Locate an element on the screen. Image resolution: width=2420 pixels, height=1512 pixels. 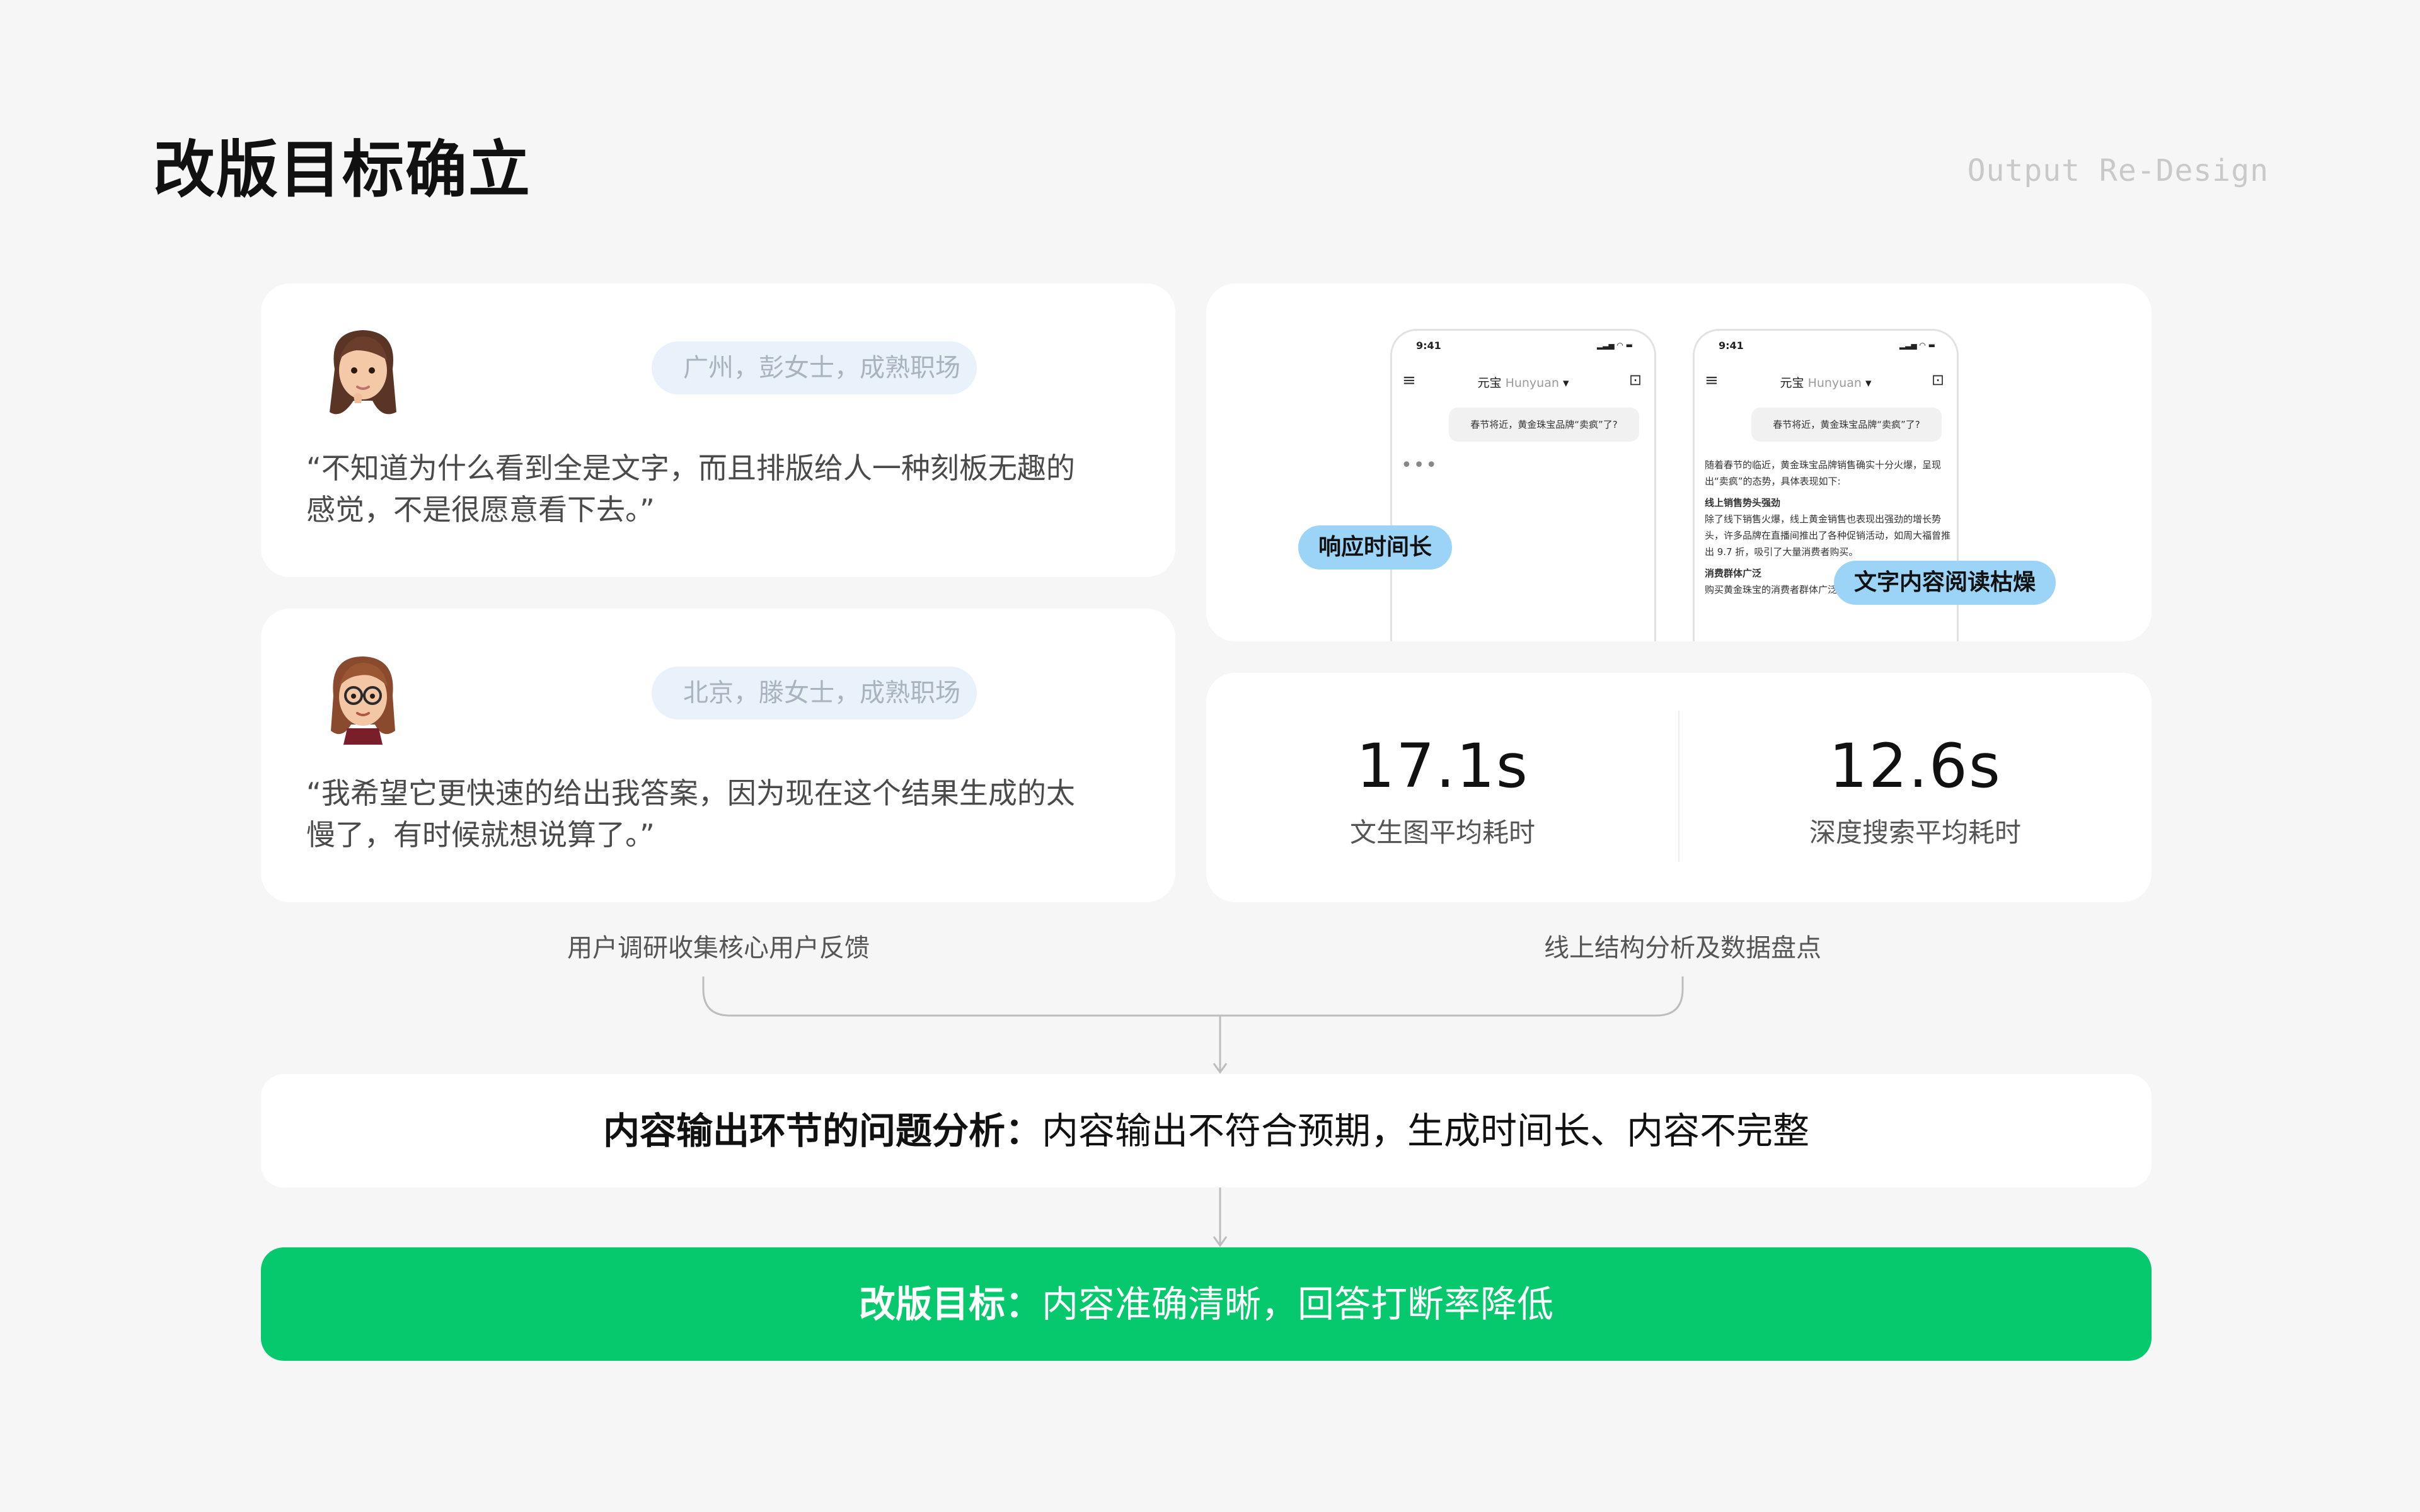
analysis-content: 内容输出不符合预期，生成时间长、内容不完整 is located at coordinates (1426, 1130).